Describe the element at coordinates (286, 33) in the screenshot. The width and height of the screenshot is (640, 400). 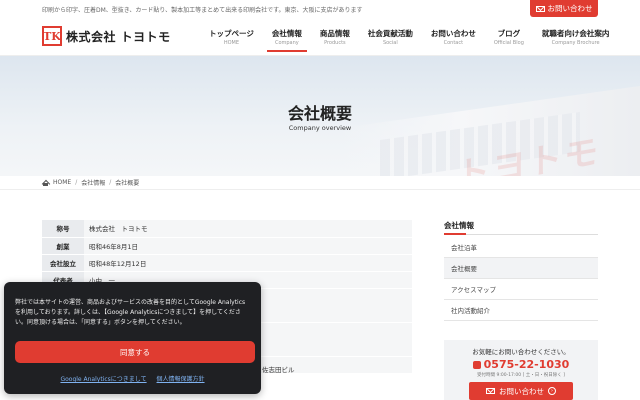
I see `nav-label: 会社情報` at that location.